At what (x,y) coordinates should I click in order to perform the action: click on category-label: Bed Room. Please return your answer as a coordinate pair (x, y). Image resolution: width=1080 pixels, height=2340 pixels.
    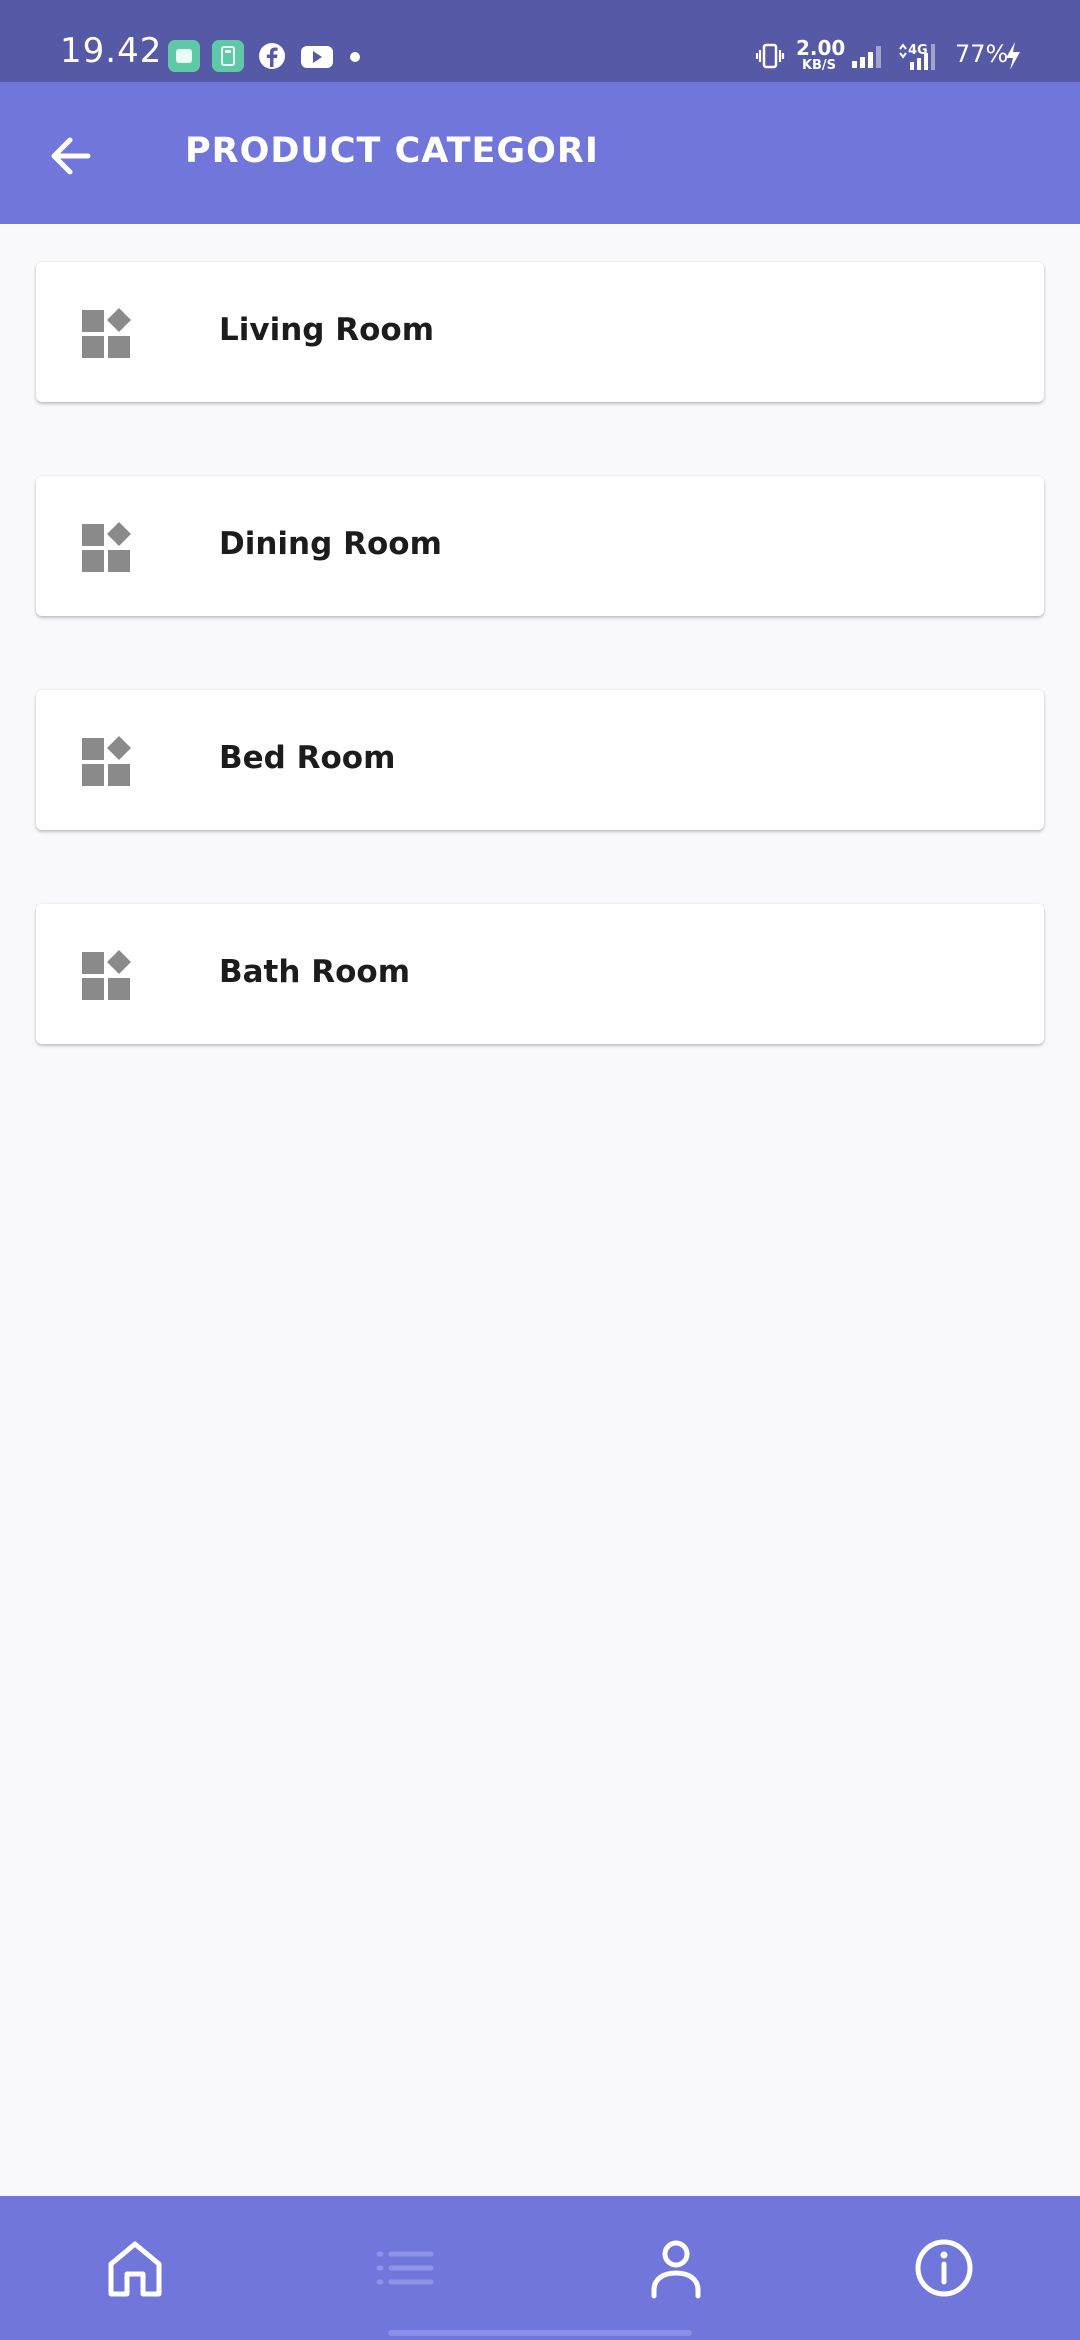
    Looking at the image, I should click on (307, 758).